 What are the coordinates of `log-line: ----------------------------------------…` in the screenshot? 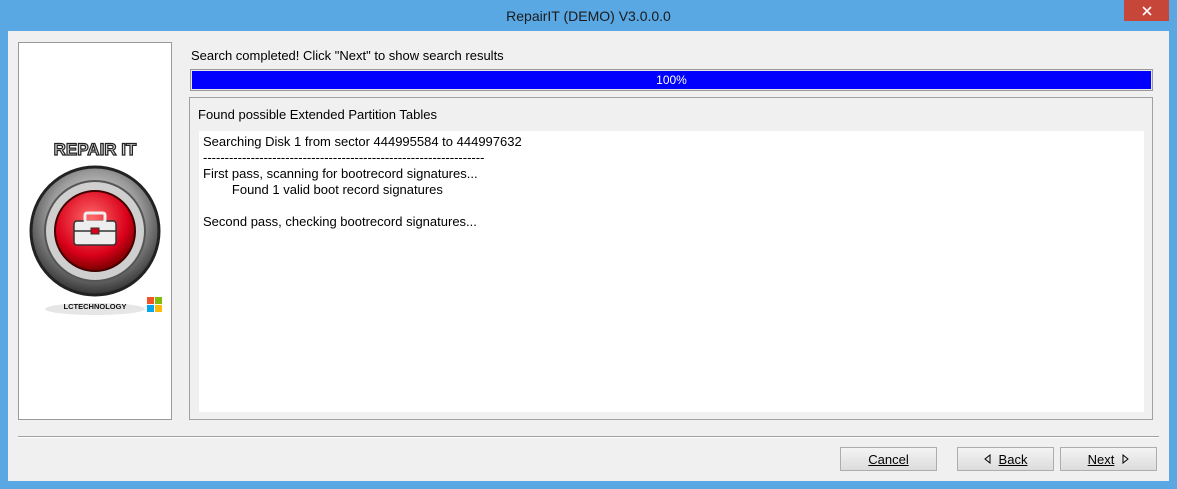 It's located at (344, 157).